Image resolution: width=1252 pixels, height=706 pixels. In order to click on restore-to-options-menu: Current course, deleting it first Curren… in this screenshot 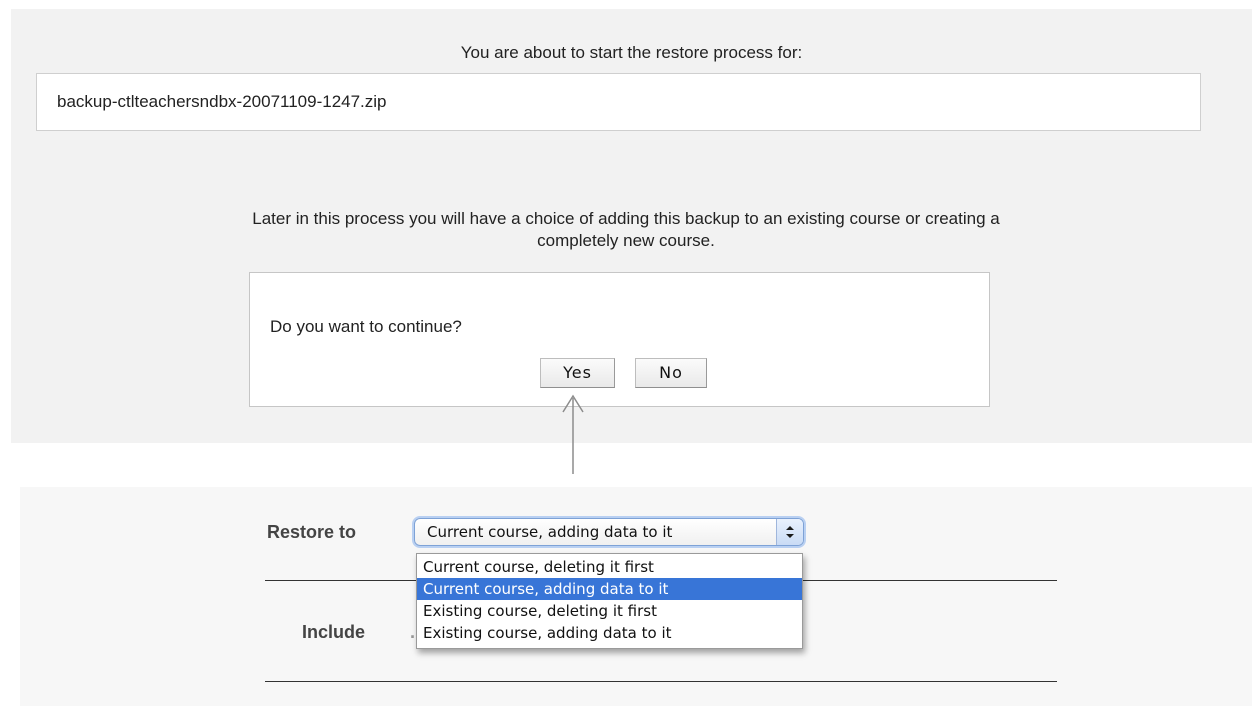, I will do `click(609, 601)`.